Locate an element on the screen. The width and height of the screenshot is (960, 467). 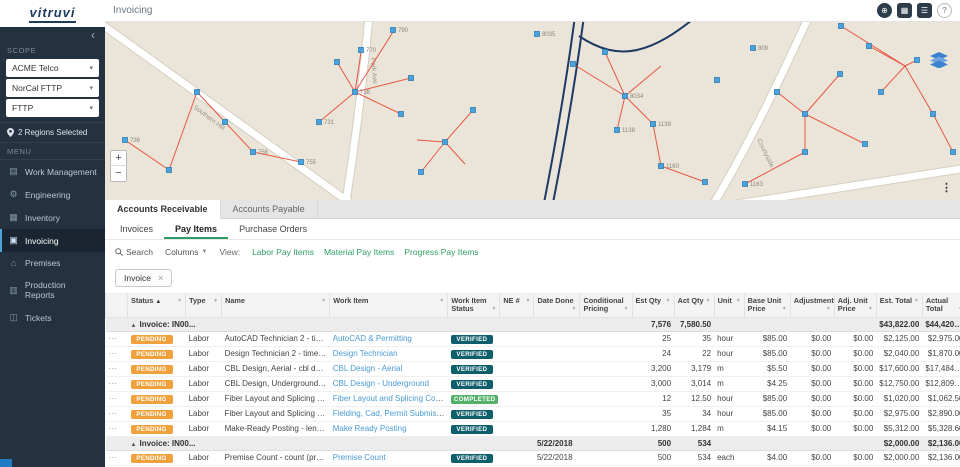
col-header-status: Status ▲ ▼ is located at coordinates (157, 306).